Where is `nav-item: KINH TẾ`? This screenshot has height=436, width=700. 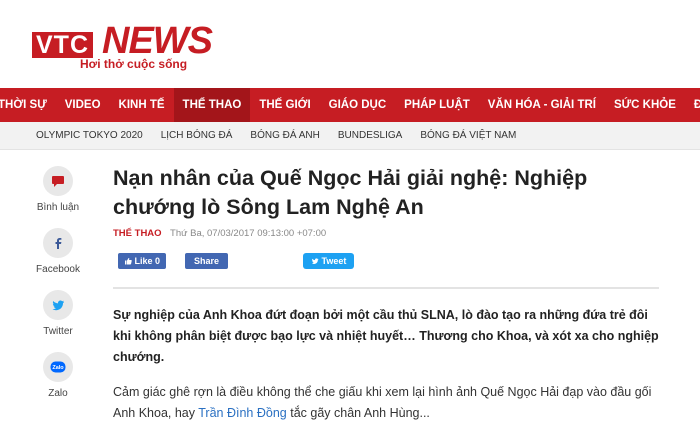 nav-item: KINH TẾ is located at coordinates (142, 105).